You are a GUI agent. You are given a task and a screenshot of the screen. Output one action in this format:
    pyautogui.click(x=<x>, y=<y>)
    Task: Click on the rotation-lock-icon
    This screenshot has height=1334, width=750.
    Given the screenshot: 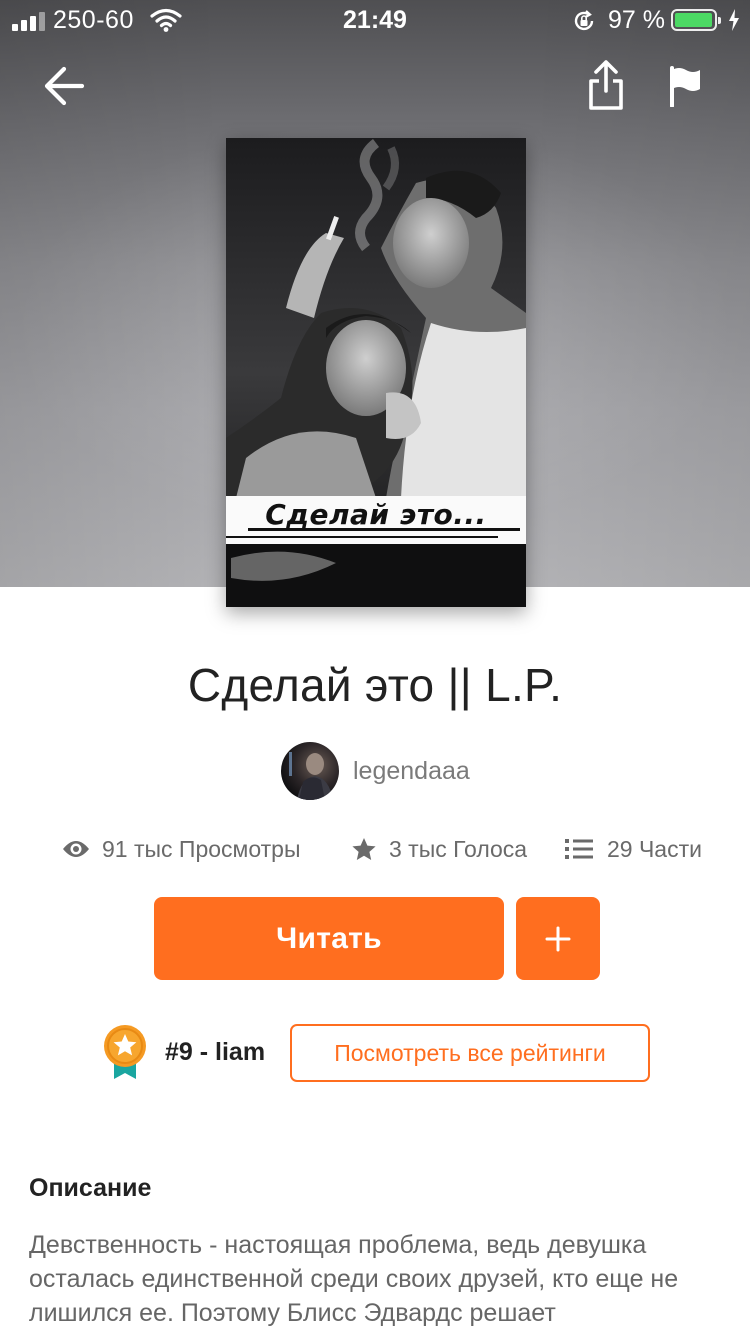 What is the action you would take?
    pyautogui.click(x=584, y=24)
    